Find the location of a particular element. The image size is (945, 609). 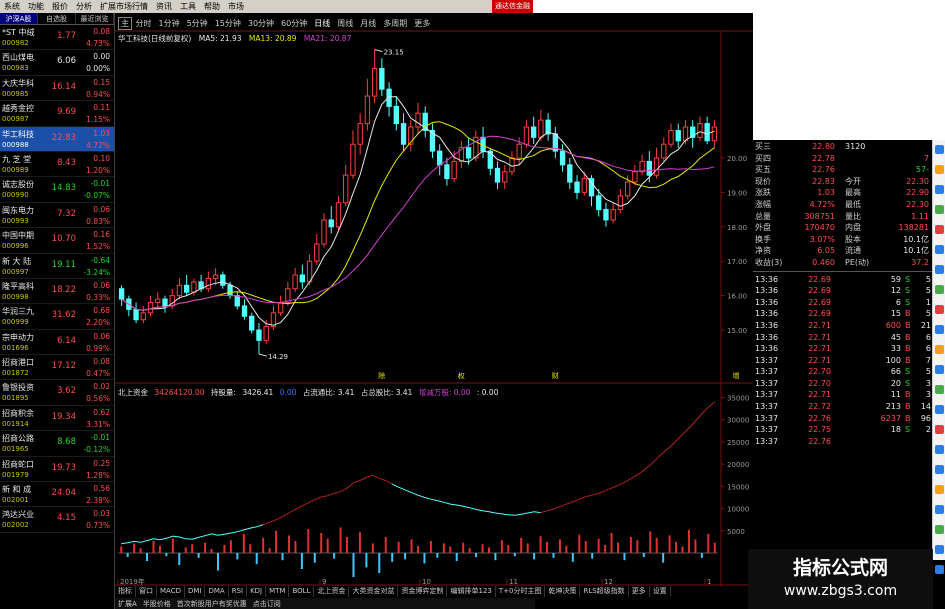

stock-row: 九 芝 堂 000989 8.43 0.10 1.20% is located at coordinates (57, 165).